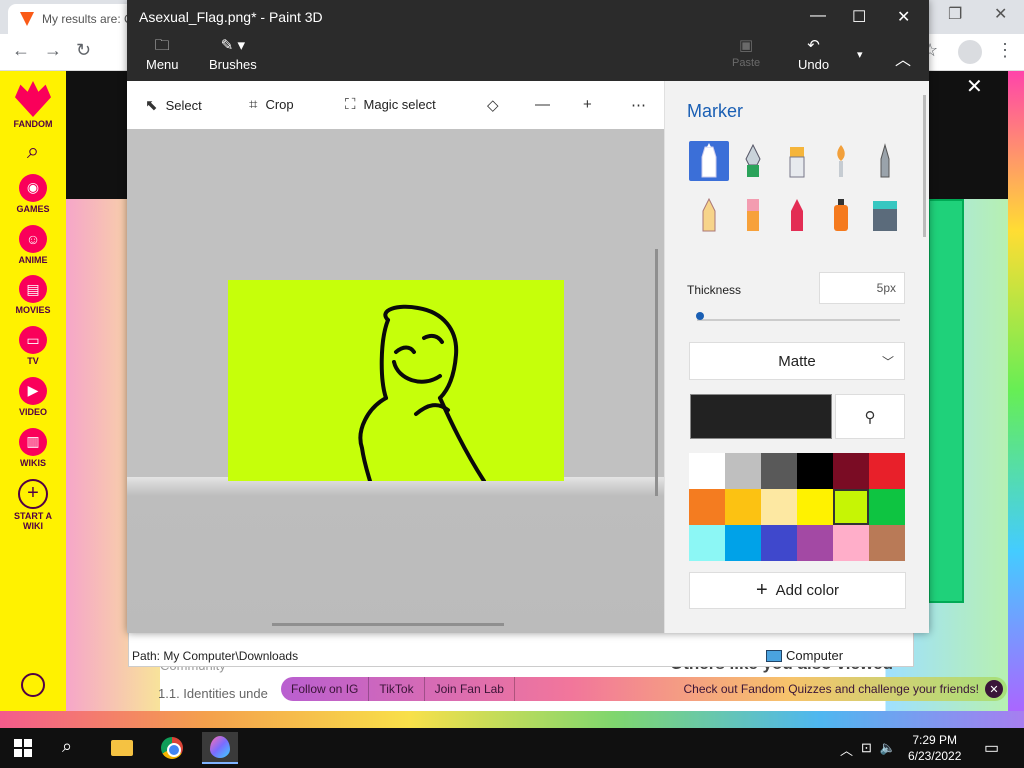  What do you see at coordinates (470, 689) in the screenshot?
I see `fan-lab-link: Join Fan Lab` at bounding box center [470, 689].